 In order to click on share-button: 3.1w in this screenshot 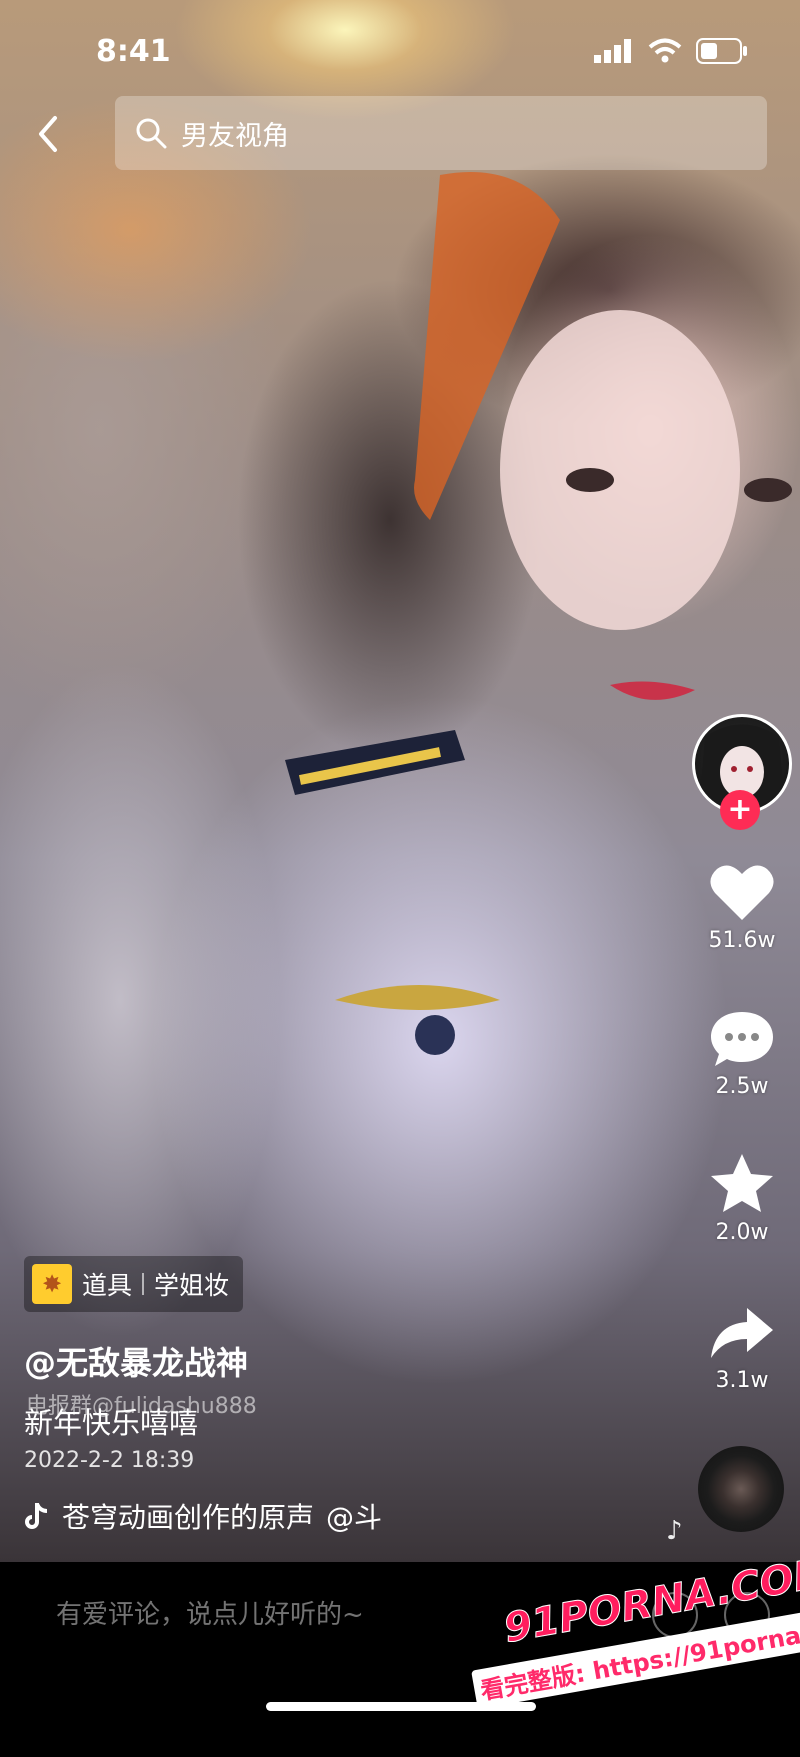, I will do `click(742, 1348)`.